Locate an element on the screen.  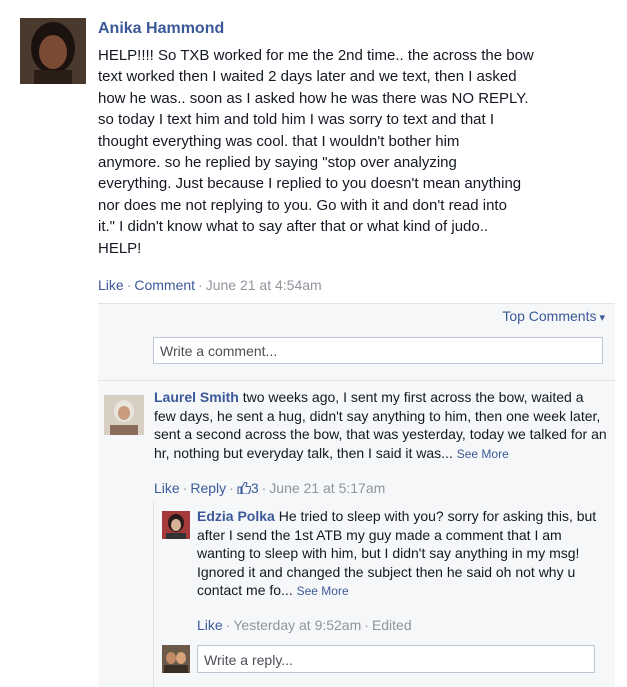
comment-like-count: 3 is located at coordinates (255, 488).